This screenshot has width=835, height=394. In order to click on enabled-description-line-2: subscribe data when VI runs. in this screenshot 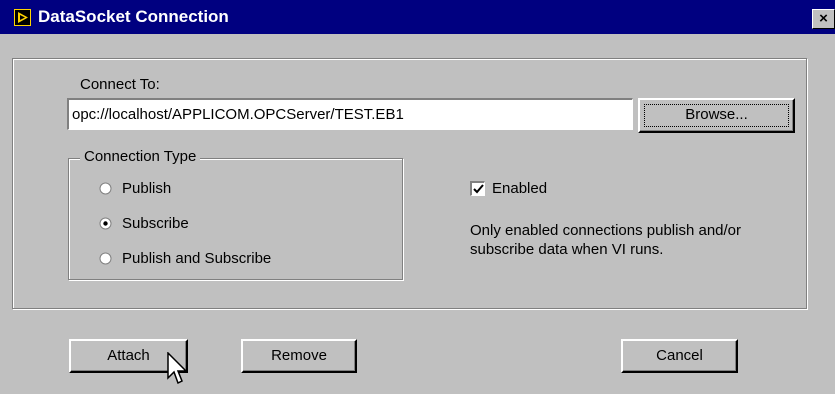, I will do `click(567, 249)`.